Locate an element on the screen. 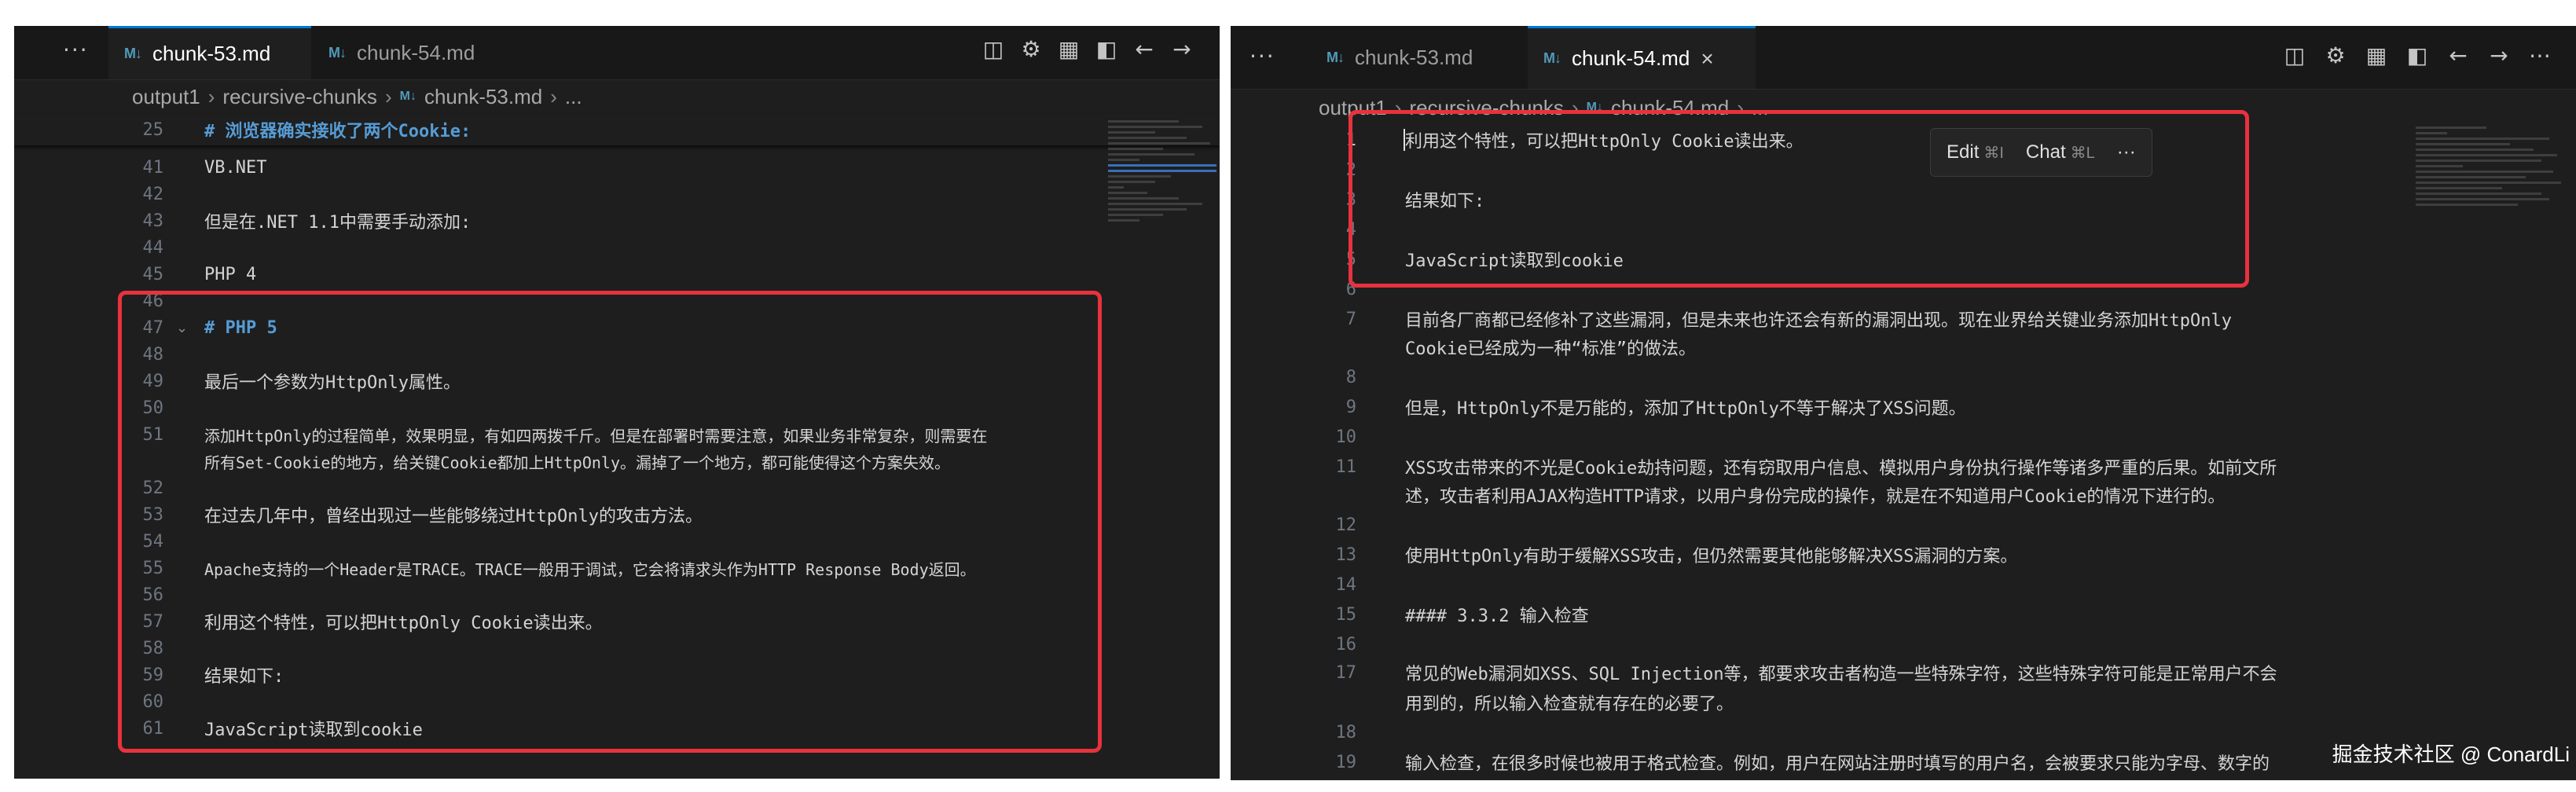  line-number: 10 is located at coordinates (1346, 437).